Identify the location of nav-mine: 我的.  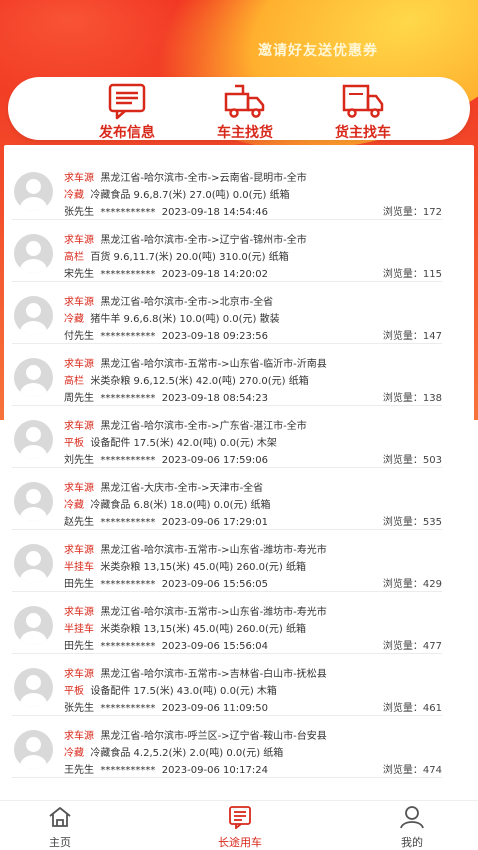
(412, 827).